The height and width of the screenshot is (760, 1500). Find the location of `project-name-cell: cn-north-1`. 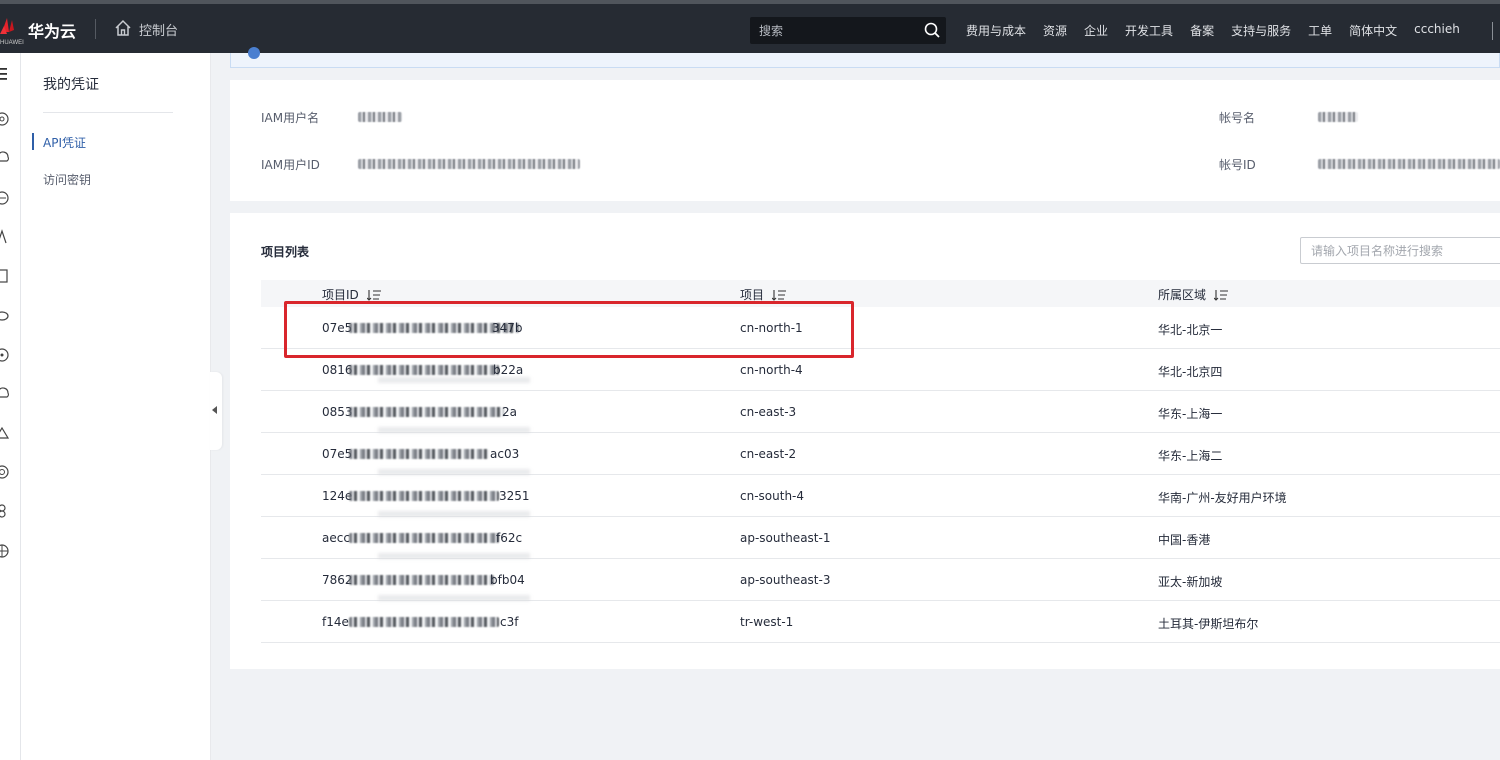

project-name-cell: cn-north-1 is located at coordinates (771, 328).